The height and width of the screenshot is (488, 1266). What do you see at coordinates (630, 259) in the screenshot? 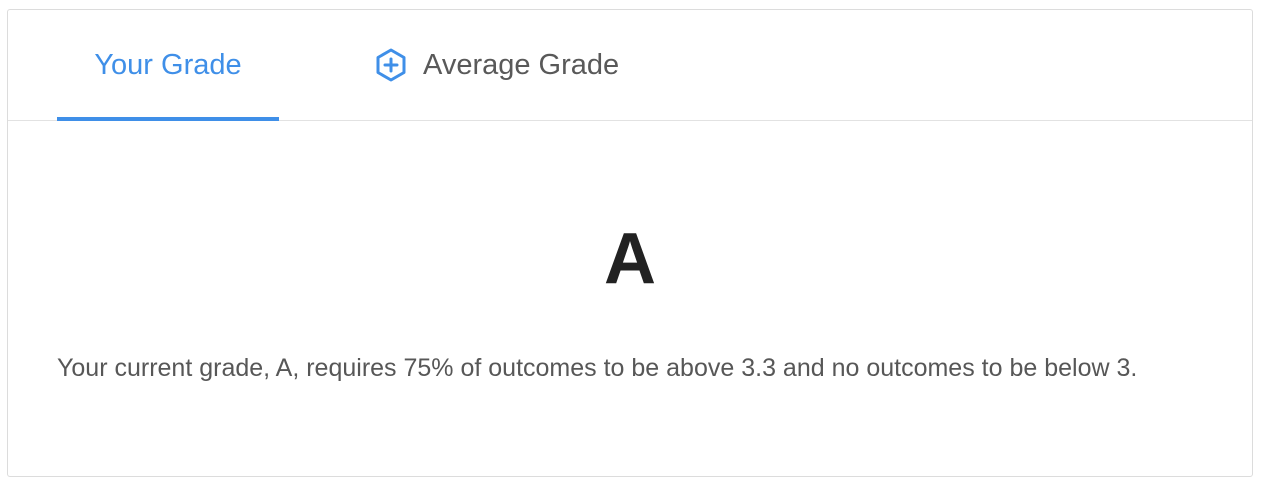
I see `grade-letter: A` at bounding box center [630, 259].